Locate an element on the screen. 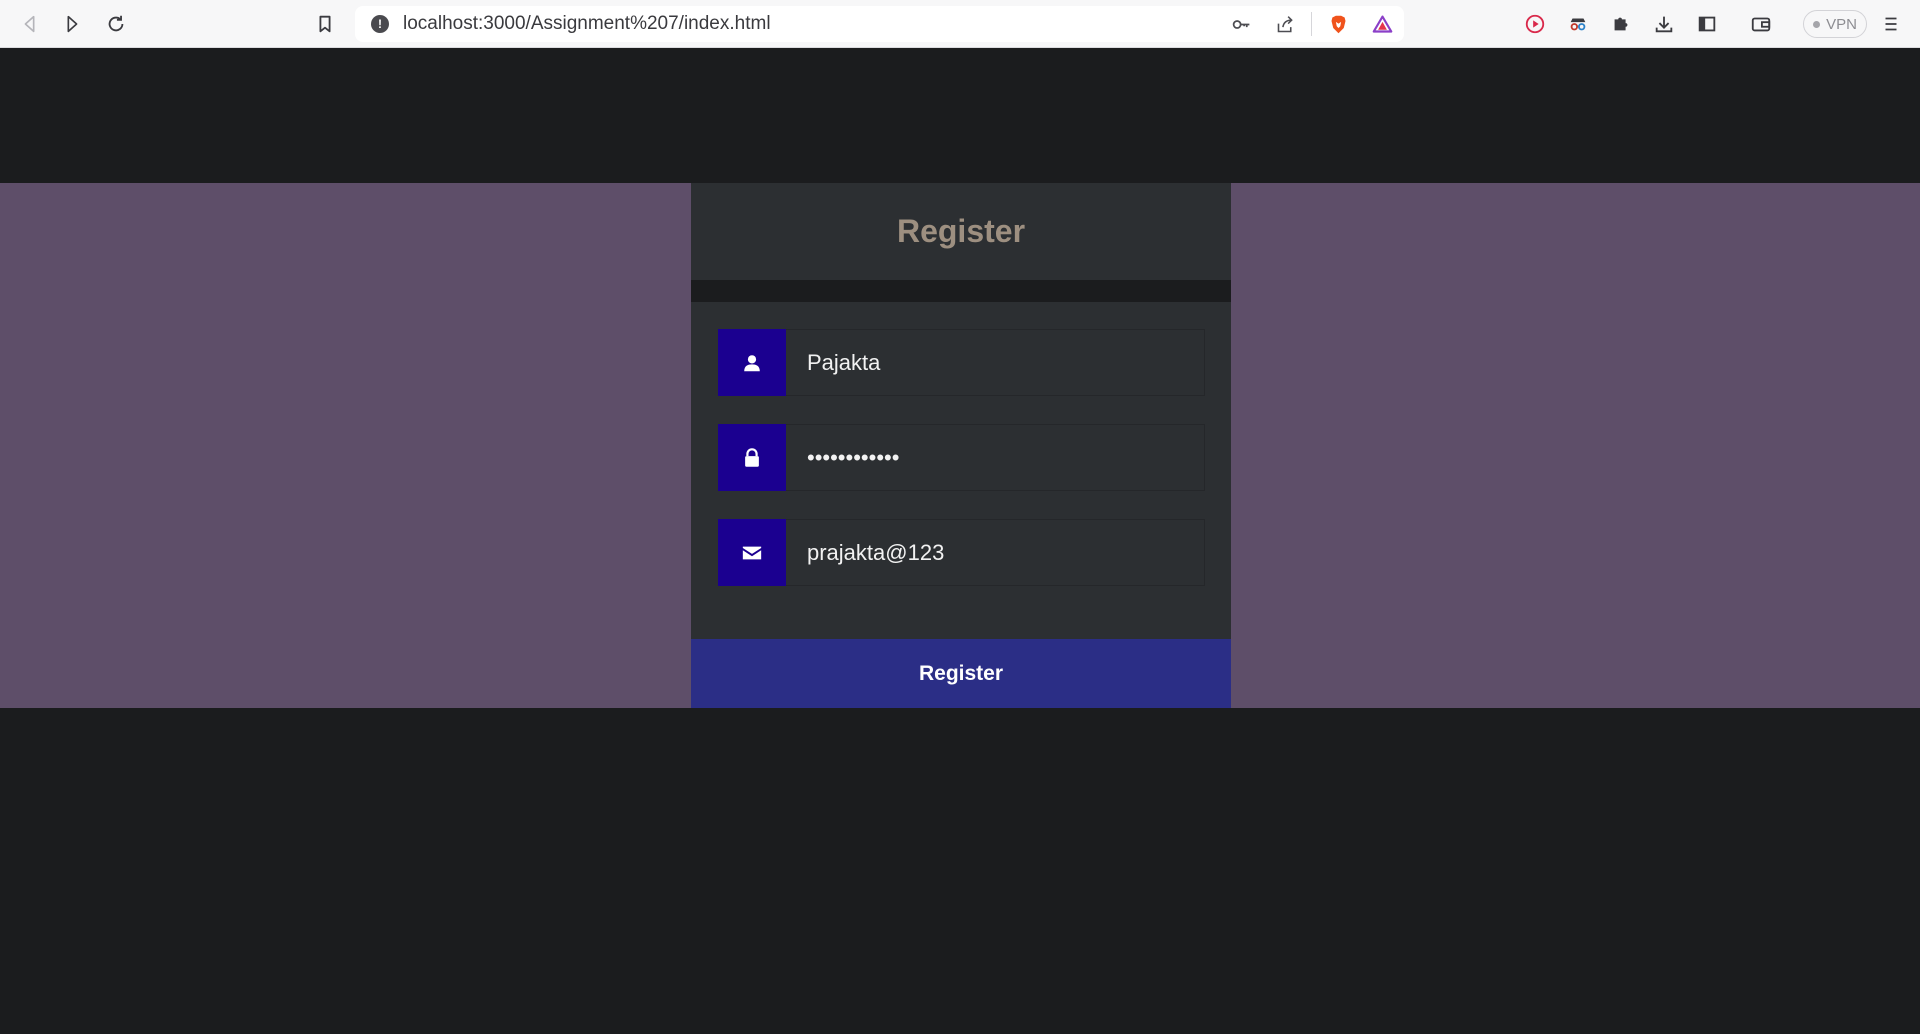  sidebar-icon is located at coordinates (1707, 24).